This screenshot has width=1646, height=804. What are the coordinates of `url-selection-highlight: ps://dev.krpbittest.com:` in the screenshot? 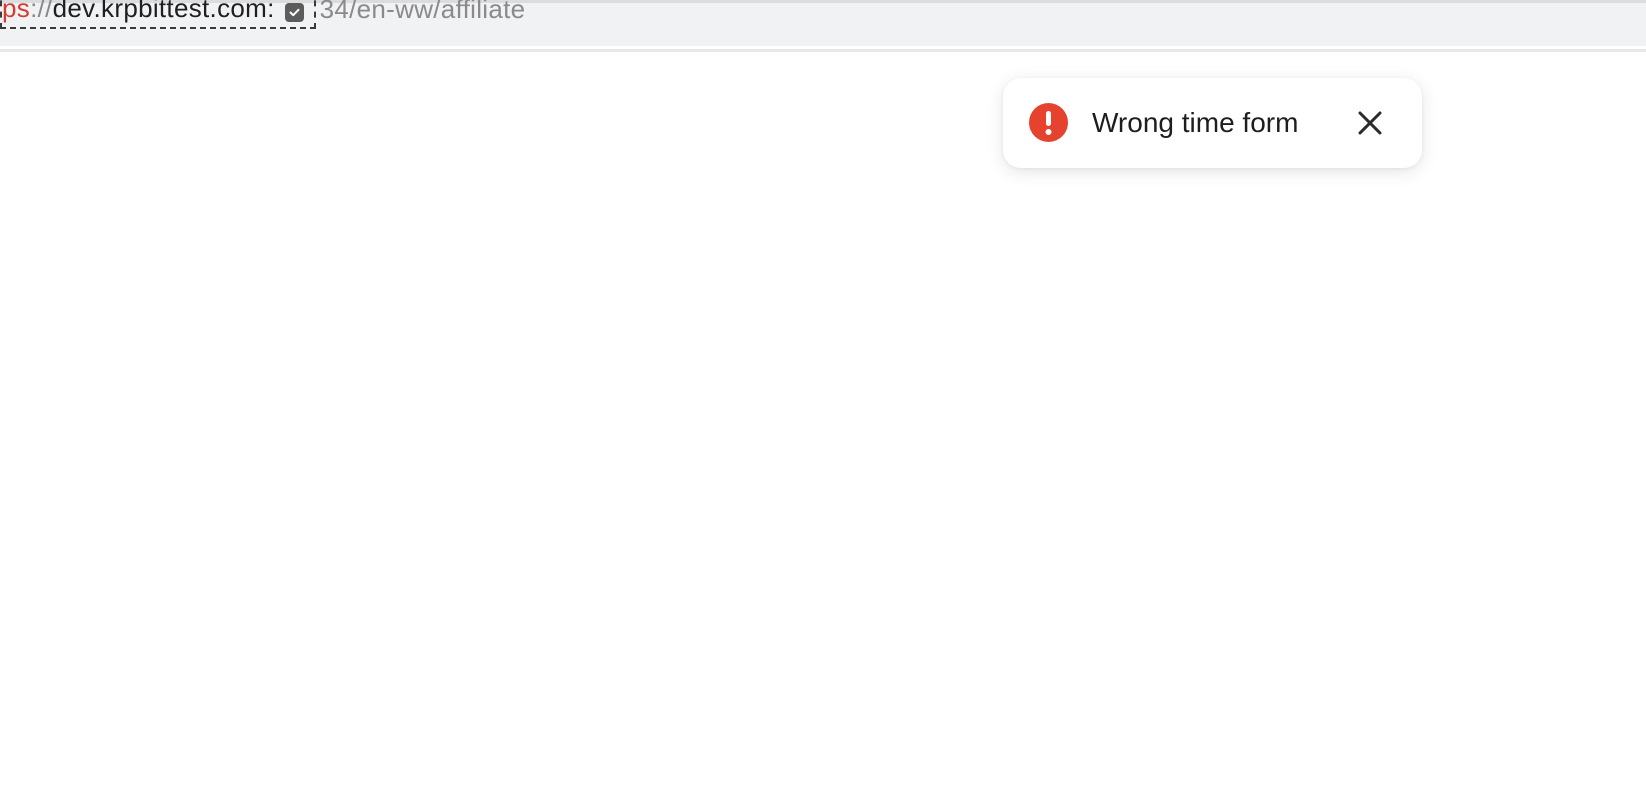 It's located at (158, 14).